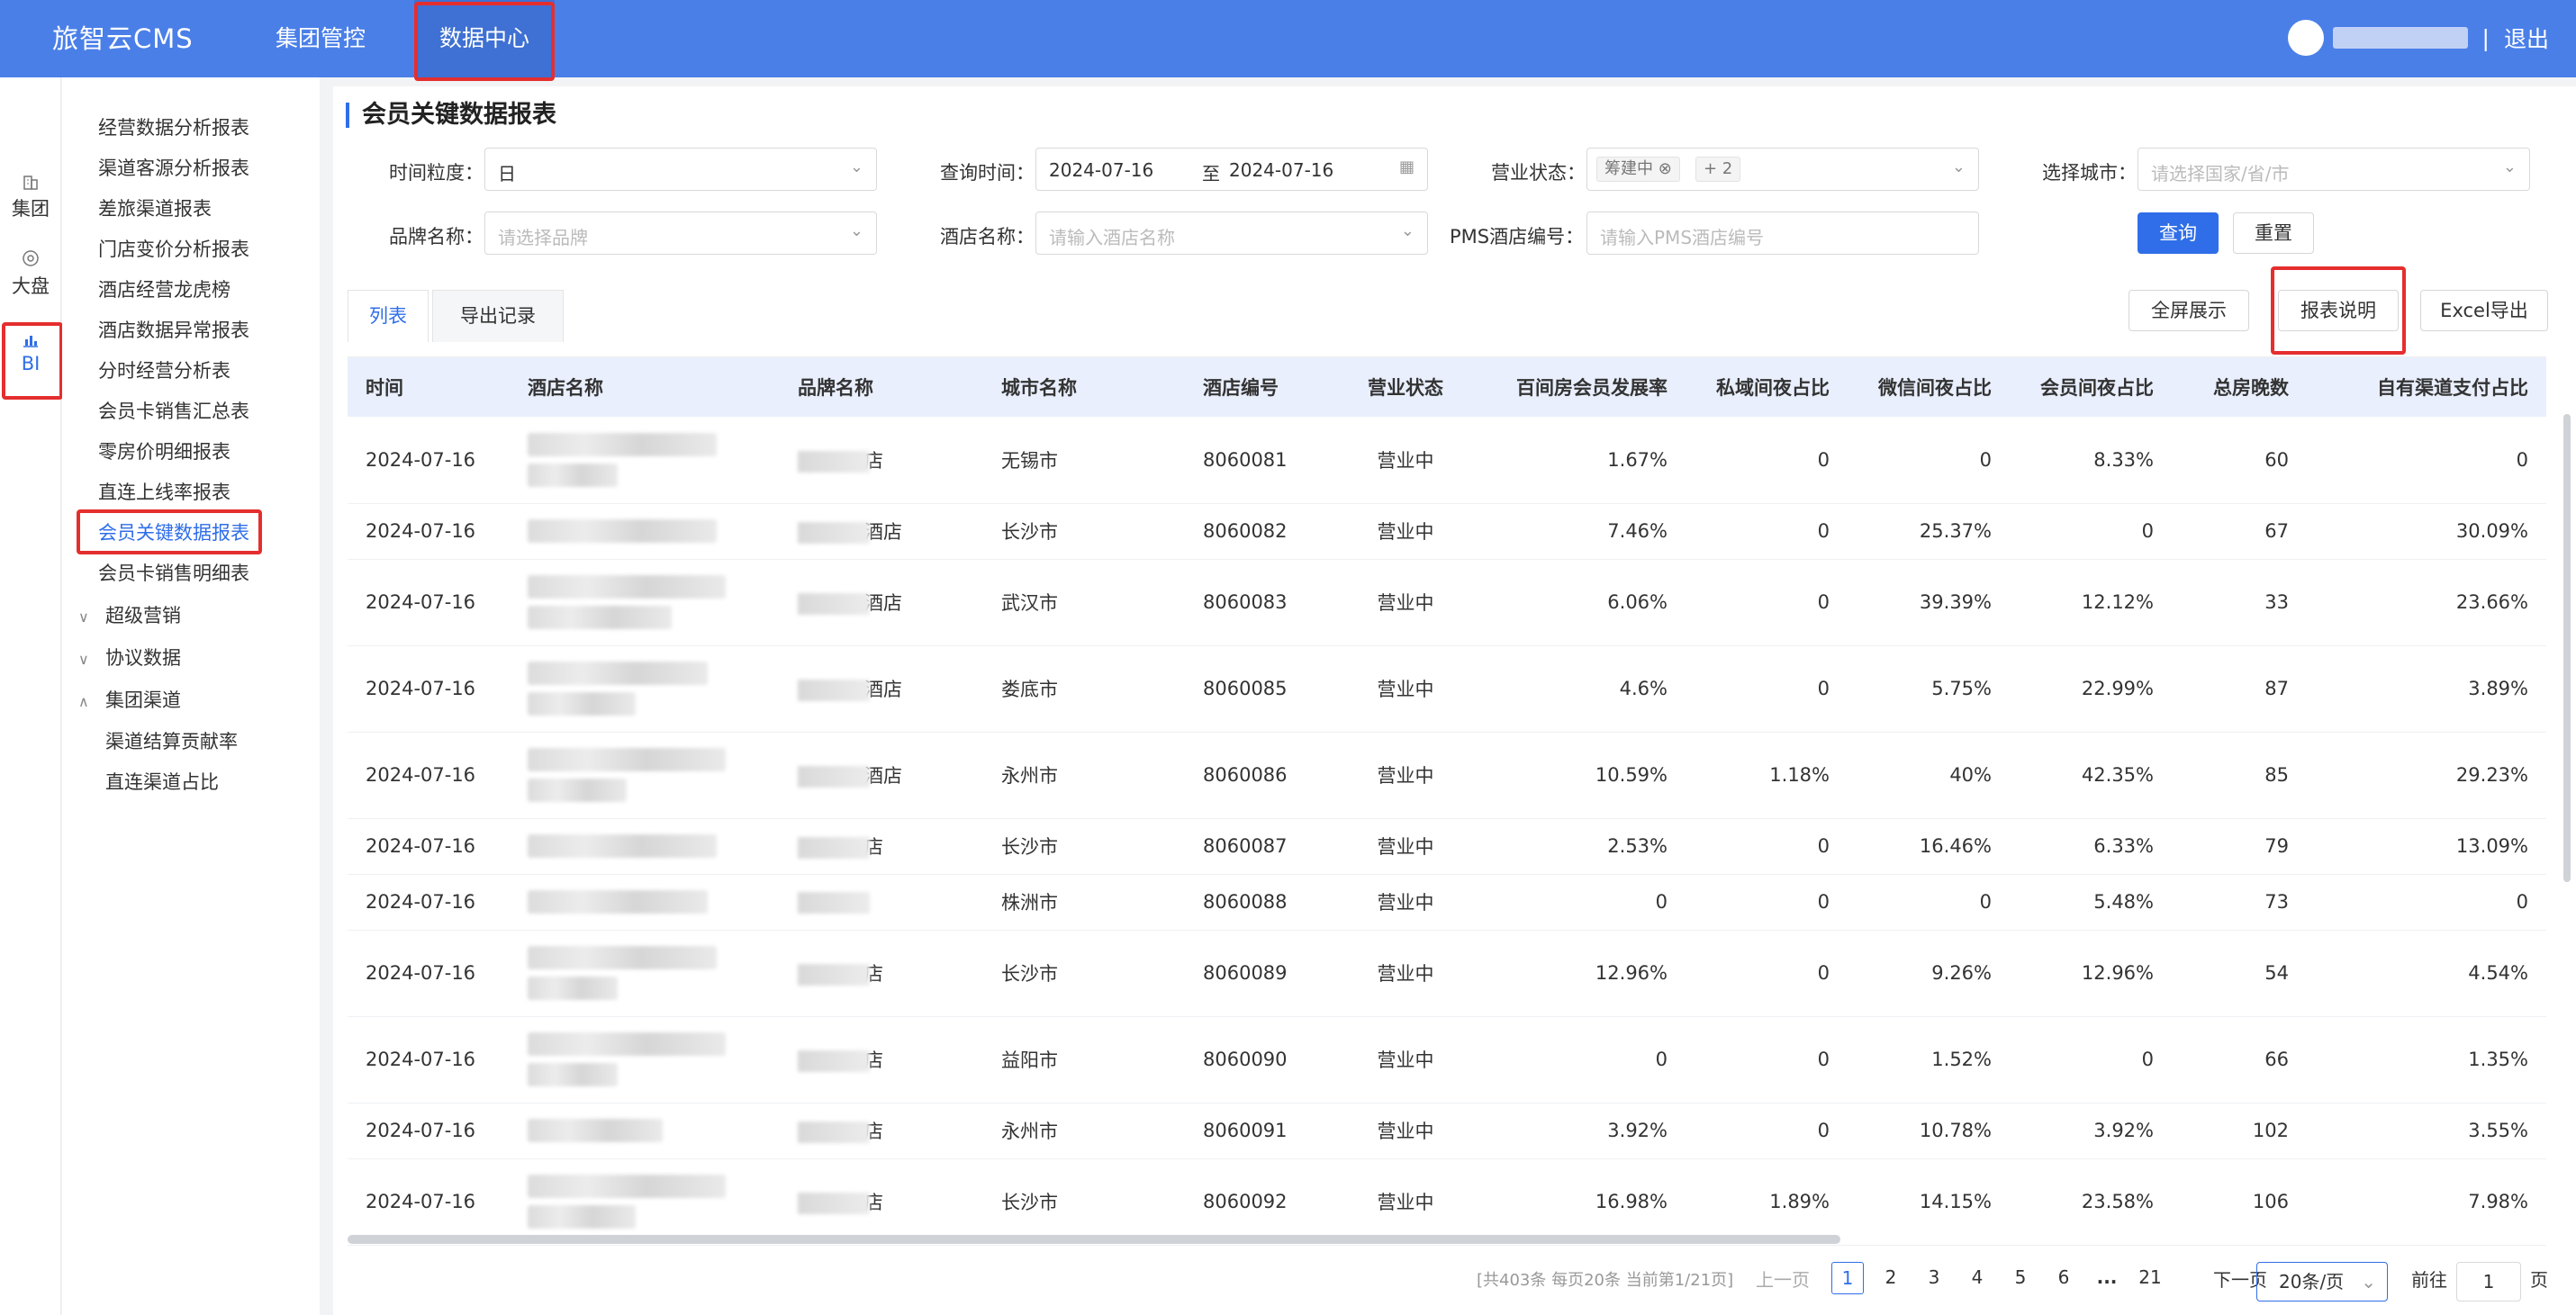 This screenshot has width=2576, height=1315. Describe the element at coordinates (155, 208) in the screenshot. I see `menu-item: 差旅渠道报表` at that location.